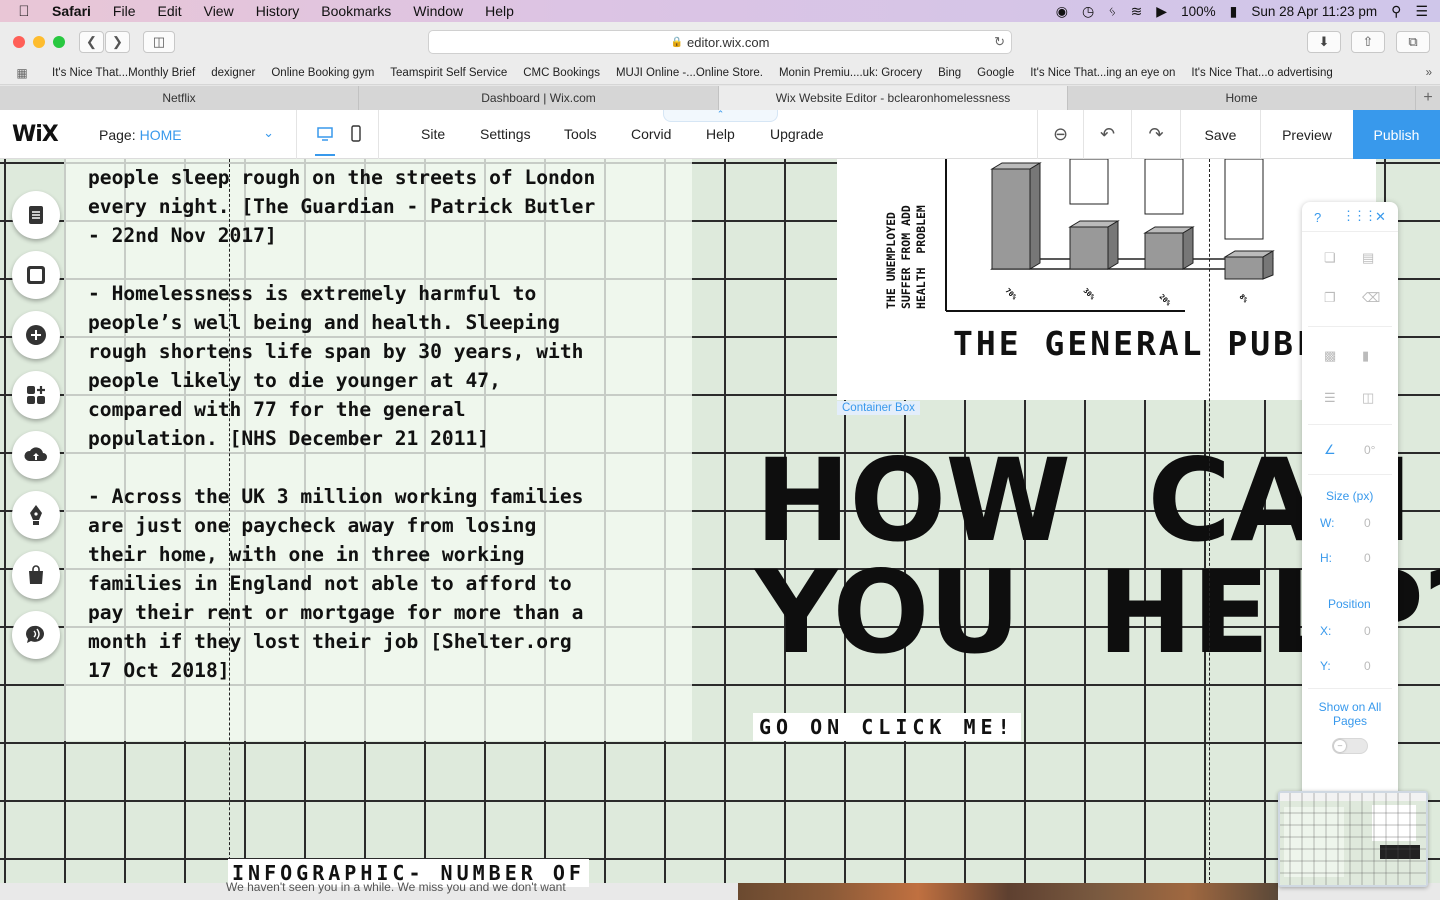 The width and height of the screenshot is (1440, 900). What do you see at coordinates (1234, 11) in the screenshot?
I see `battery-icon: ▮` at bounding box center [1234, 11].